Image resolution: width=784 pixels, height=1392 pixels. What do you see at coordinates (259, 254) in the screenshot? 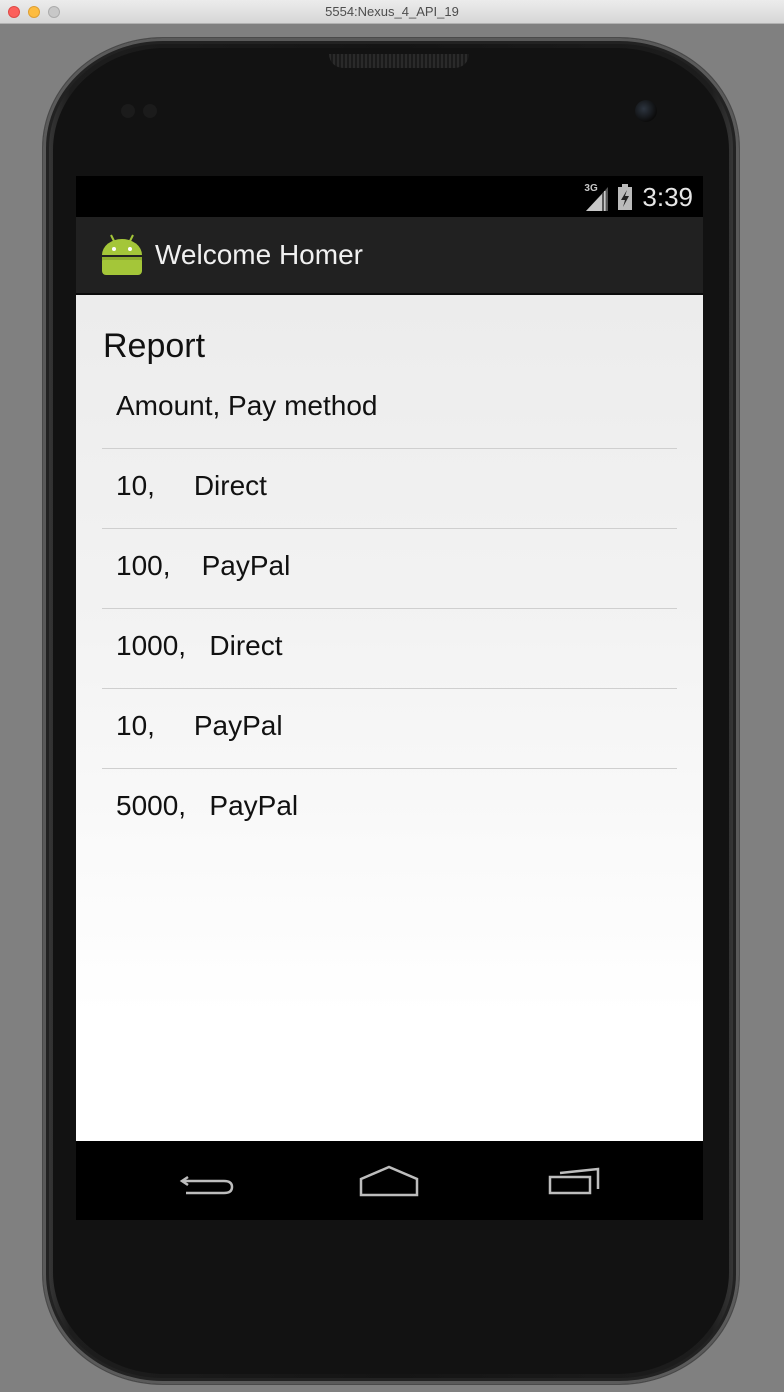
I see `action-bar-title: Welcome Homer` at bounding box center [259, 254].